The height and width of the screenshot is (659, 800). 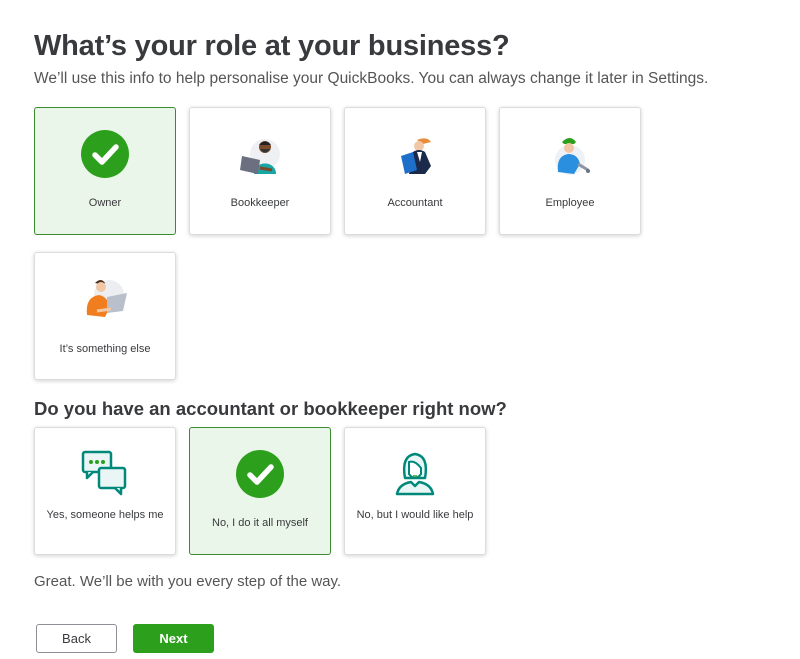 I want to click on option-label: No, but I would like help, so click(x=415, y=515).